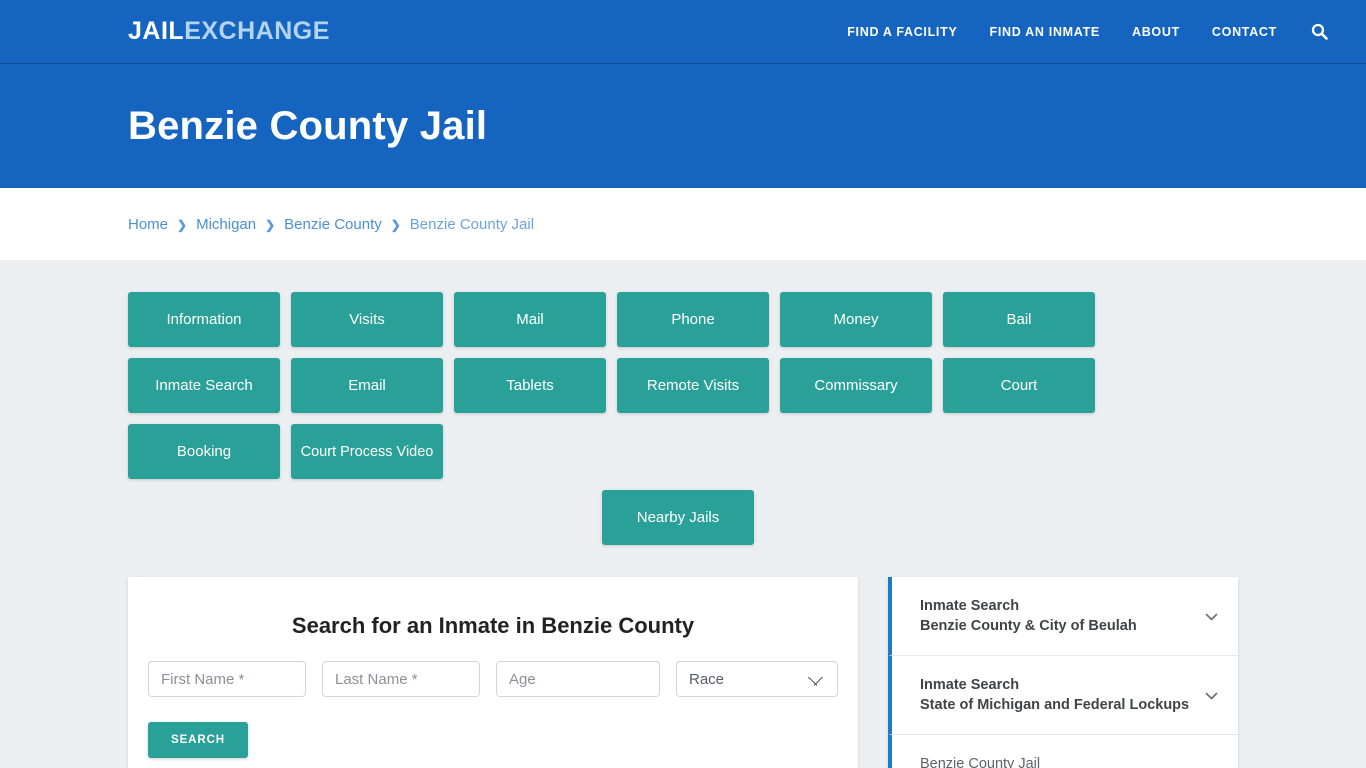 This screenshot has height=768, width=1366. Describe the element at coordinates (678, 517) in the screenshot. I see `tile-nearby-jails: Nearby Jails` at that location.